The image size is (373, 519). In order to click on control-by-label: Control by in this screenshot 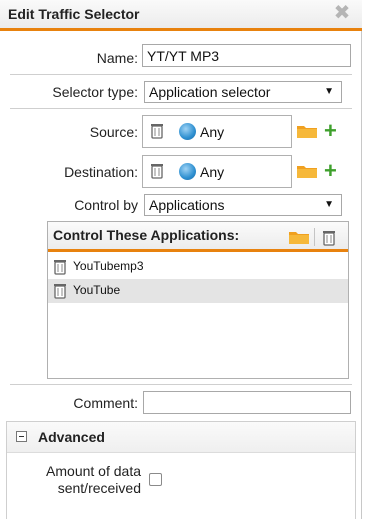, I will do `click(106, 205)`.